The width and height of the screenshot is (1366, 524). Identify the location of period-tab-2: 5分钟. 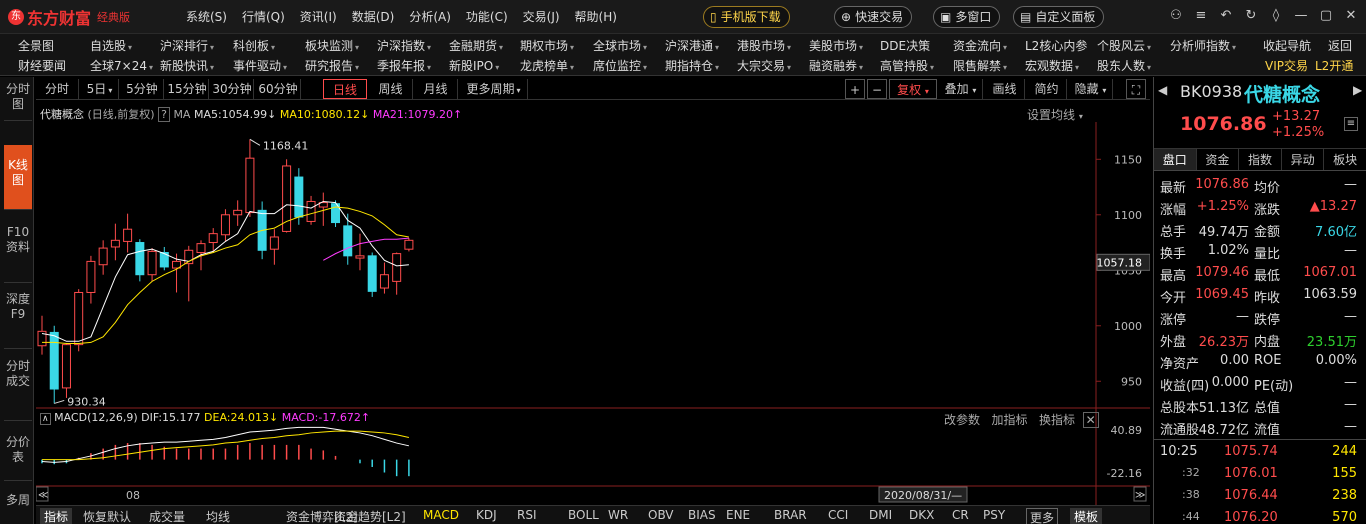
(142, 89).